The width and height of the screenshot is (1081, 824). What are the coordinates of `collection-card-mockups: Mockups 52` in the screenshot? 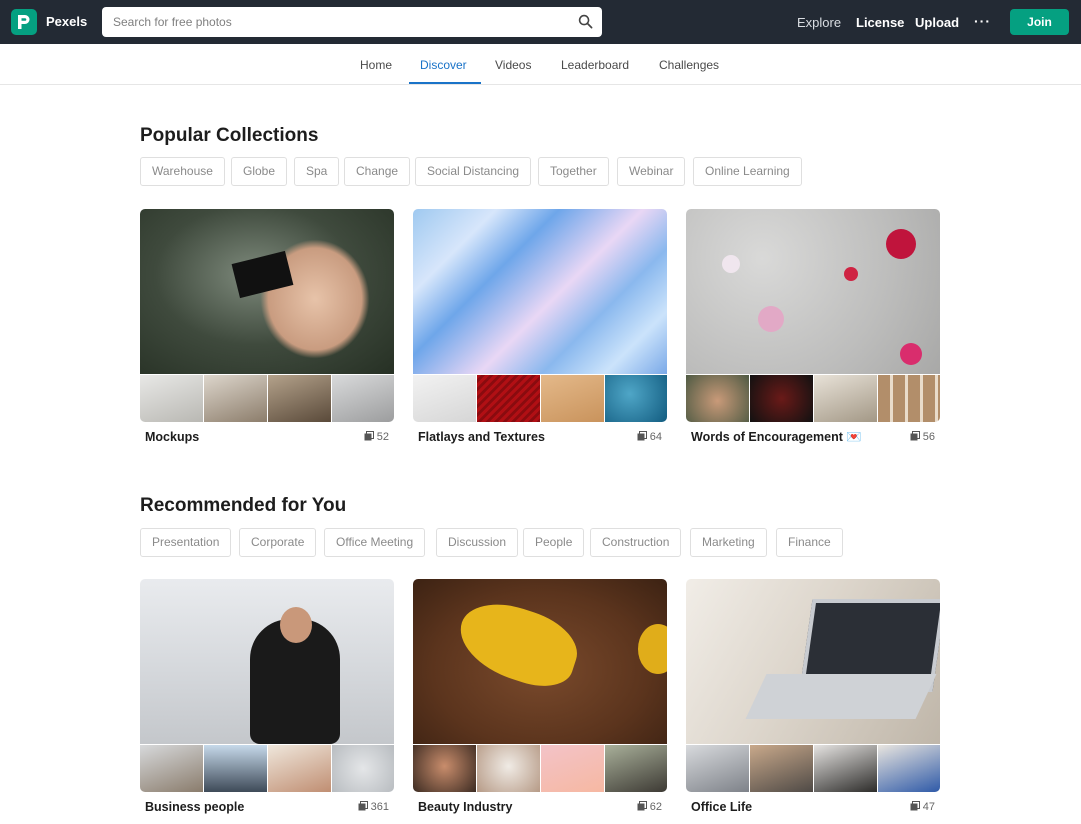 It's located at (267, 329).